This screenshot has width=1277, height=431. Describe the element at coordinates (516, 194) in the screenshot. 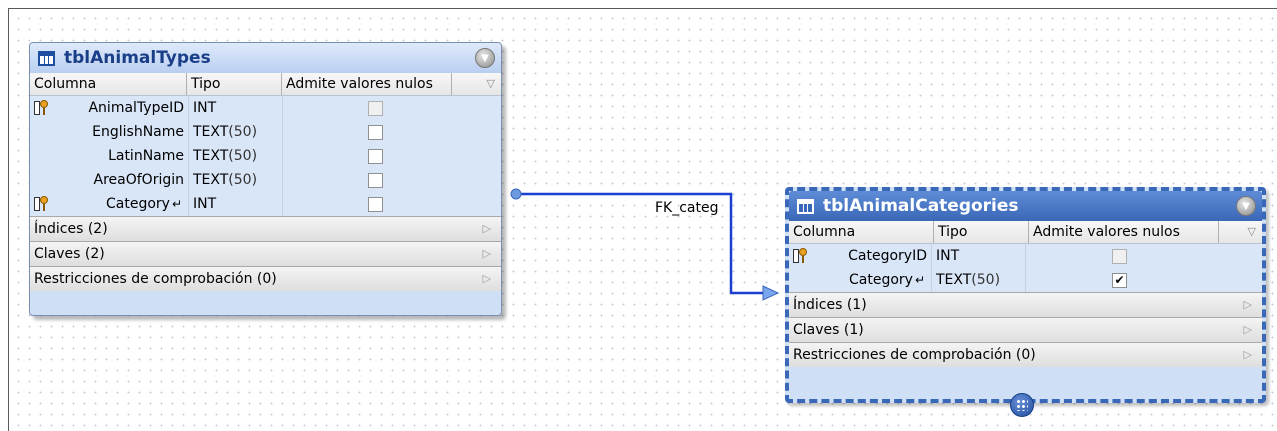

I see `connector-start-handle` at that location.